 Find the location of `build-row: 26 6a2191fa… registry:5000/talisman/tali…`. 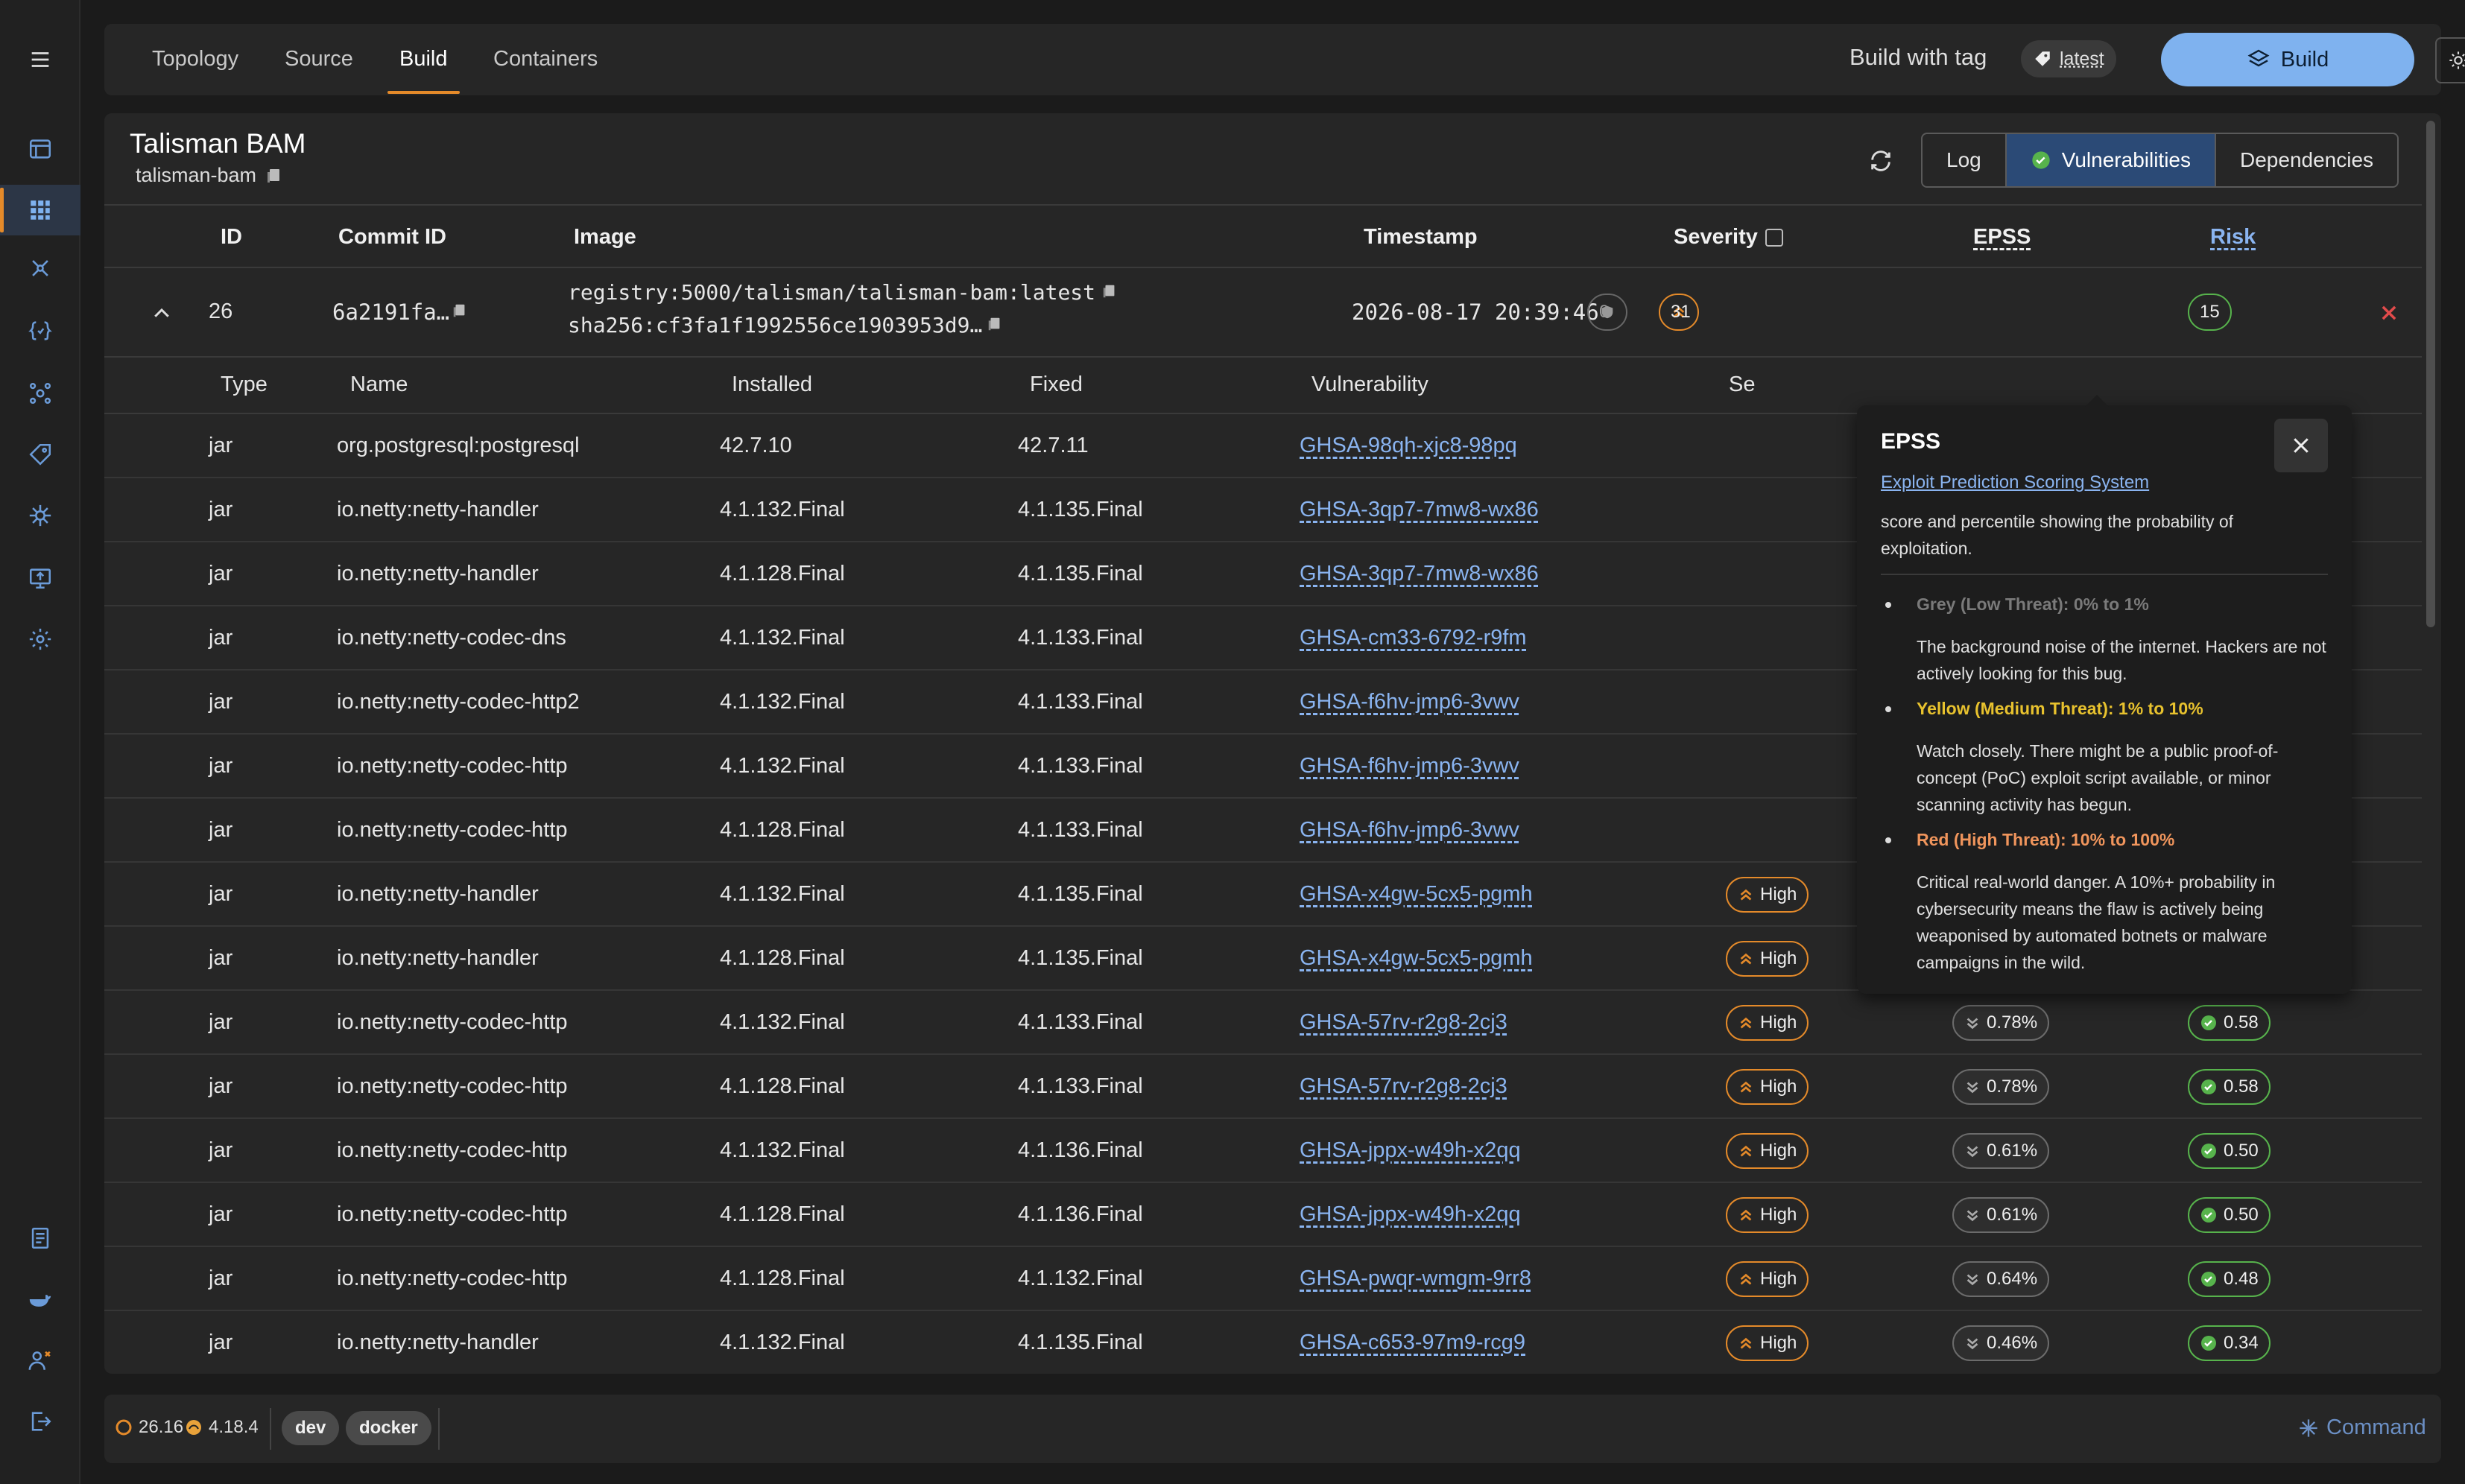

build-row: 26 6a2191fa… registry:5000/talisman/tali… is located at coordinates (1263, 313).